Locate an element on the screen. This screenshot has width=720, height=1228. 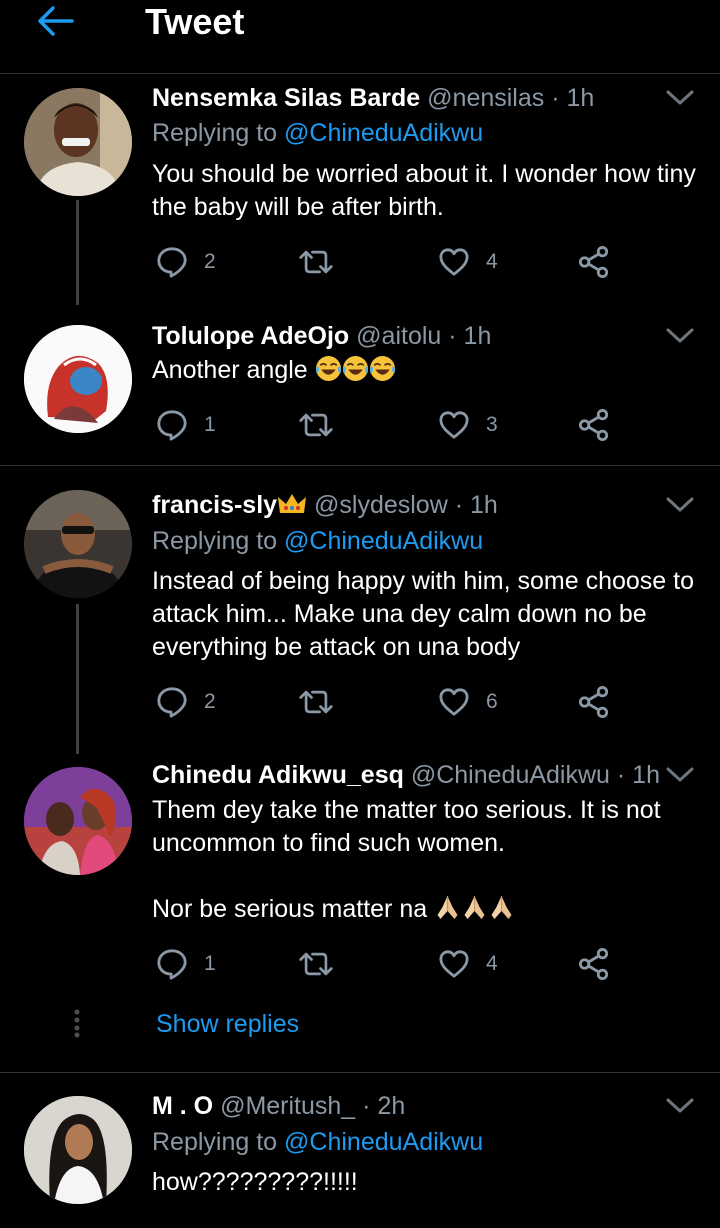
tweet-text: how?????????!!!!! is located at coordinates (255, 1182).